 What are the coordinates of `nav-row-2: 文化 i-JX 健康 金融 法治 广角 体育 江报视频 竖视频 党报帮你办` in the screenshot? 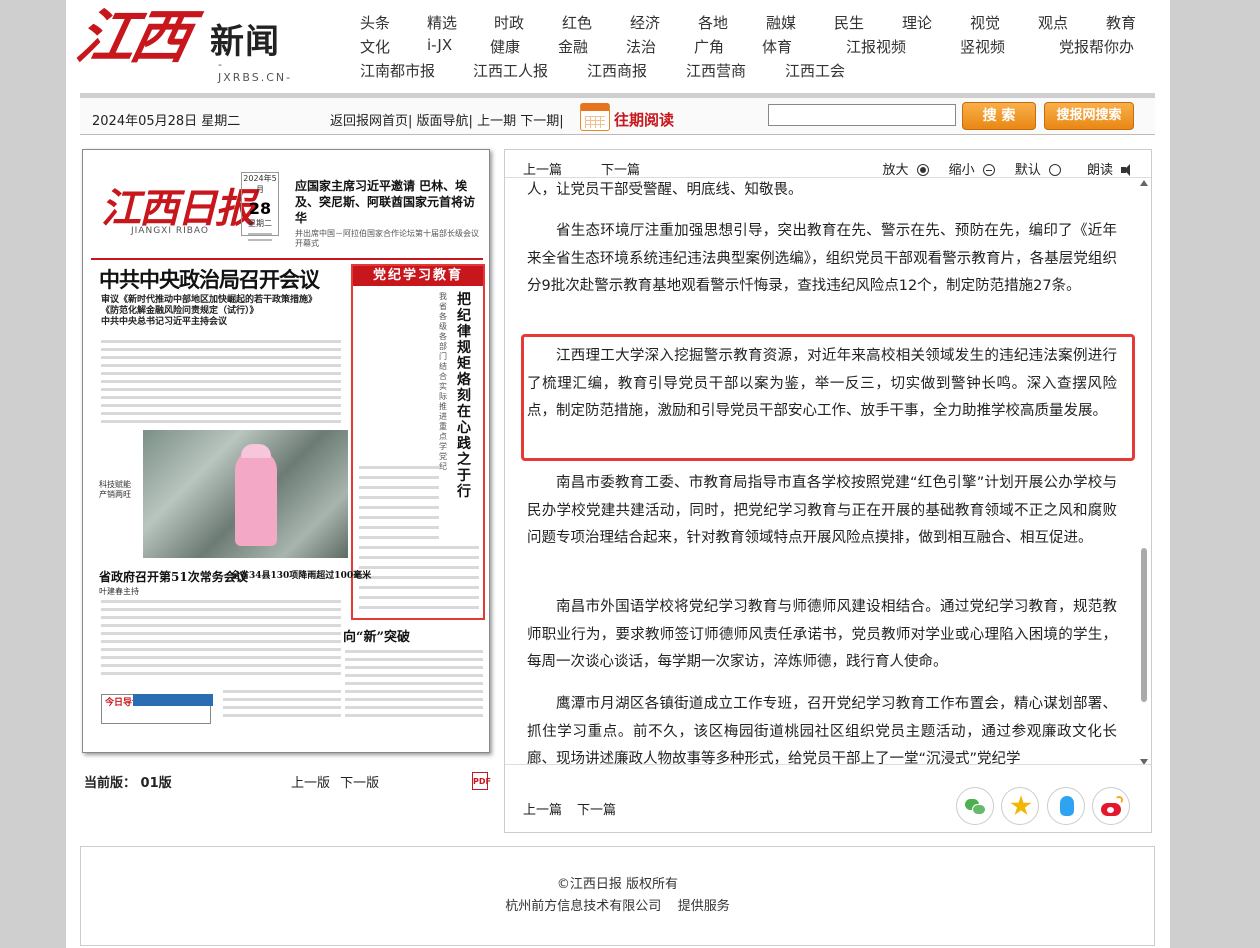 It's located at (755, 46).